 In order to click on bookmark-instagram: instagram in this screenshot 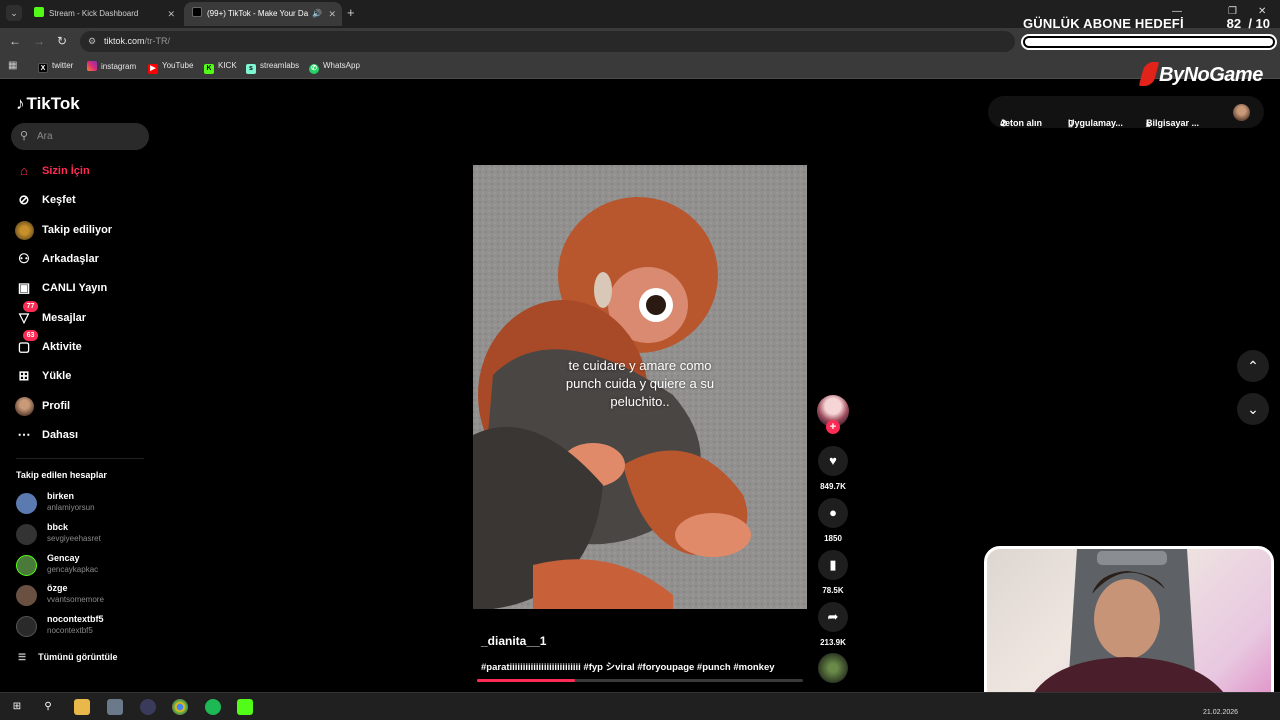, I will do `click(111, 66)`.